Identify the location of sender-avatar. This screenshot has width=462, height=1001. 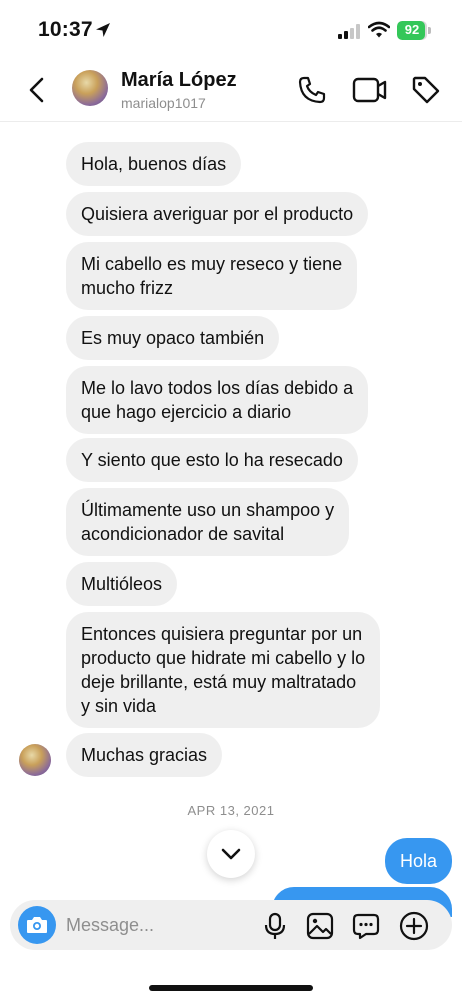
(35, 760).